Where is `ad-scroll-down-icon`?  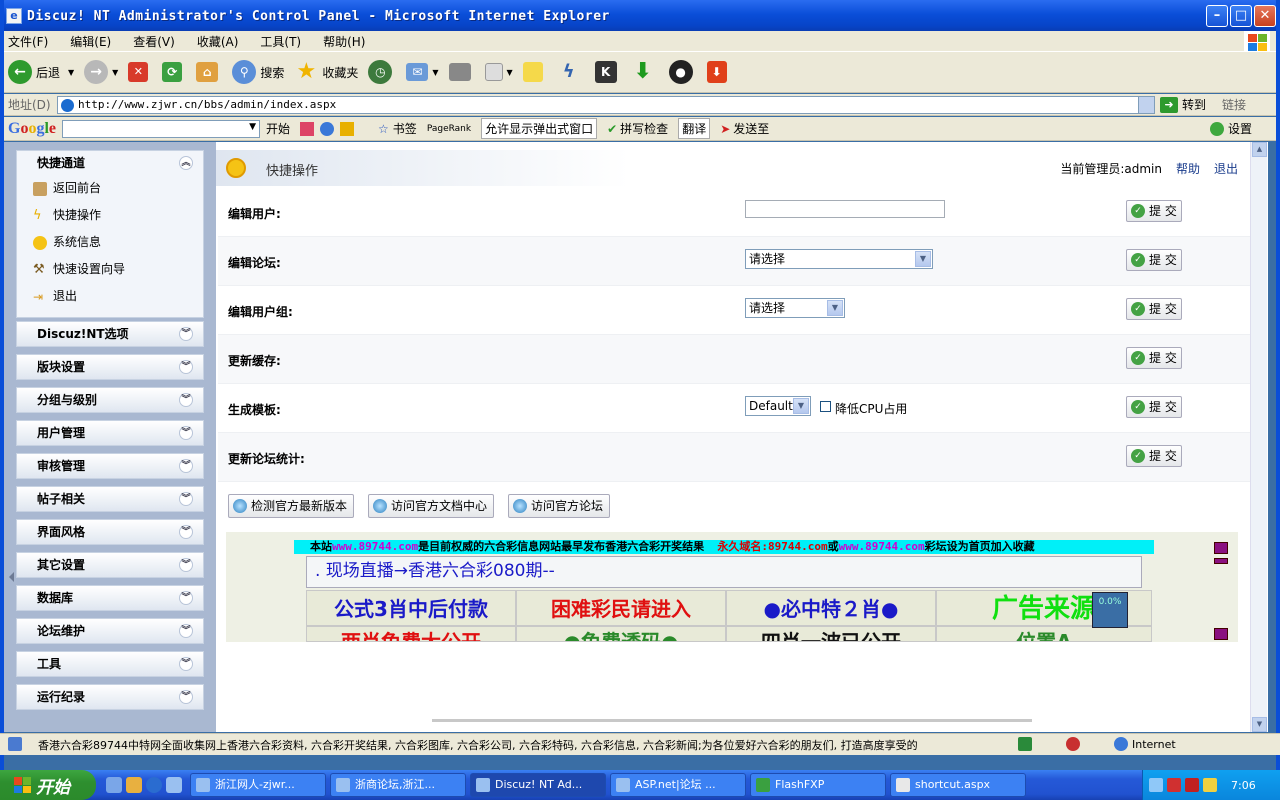
ad-scroll-down-icon is located at coordinates (1221, 634).